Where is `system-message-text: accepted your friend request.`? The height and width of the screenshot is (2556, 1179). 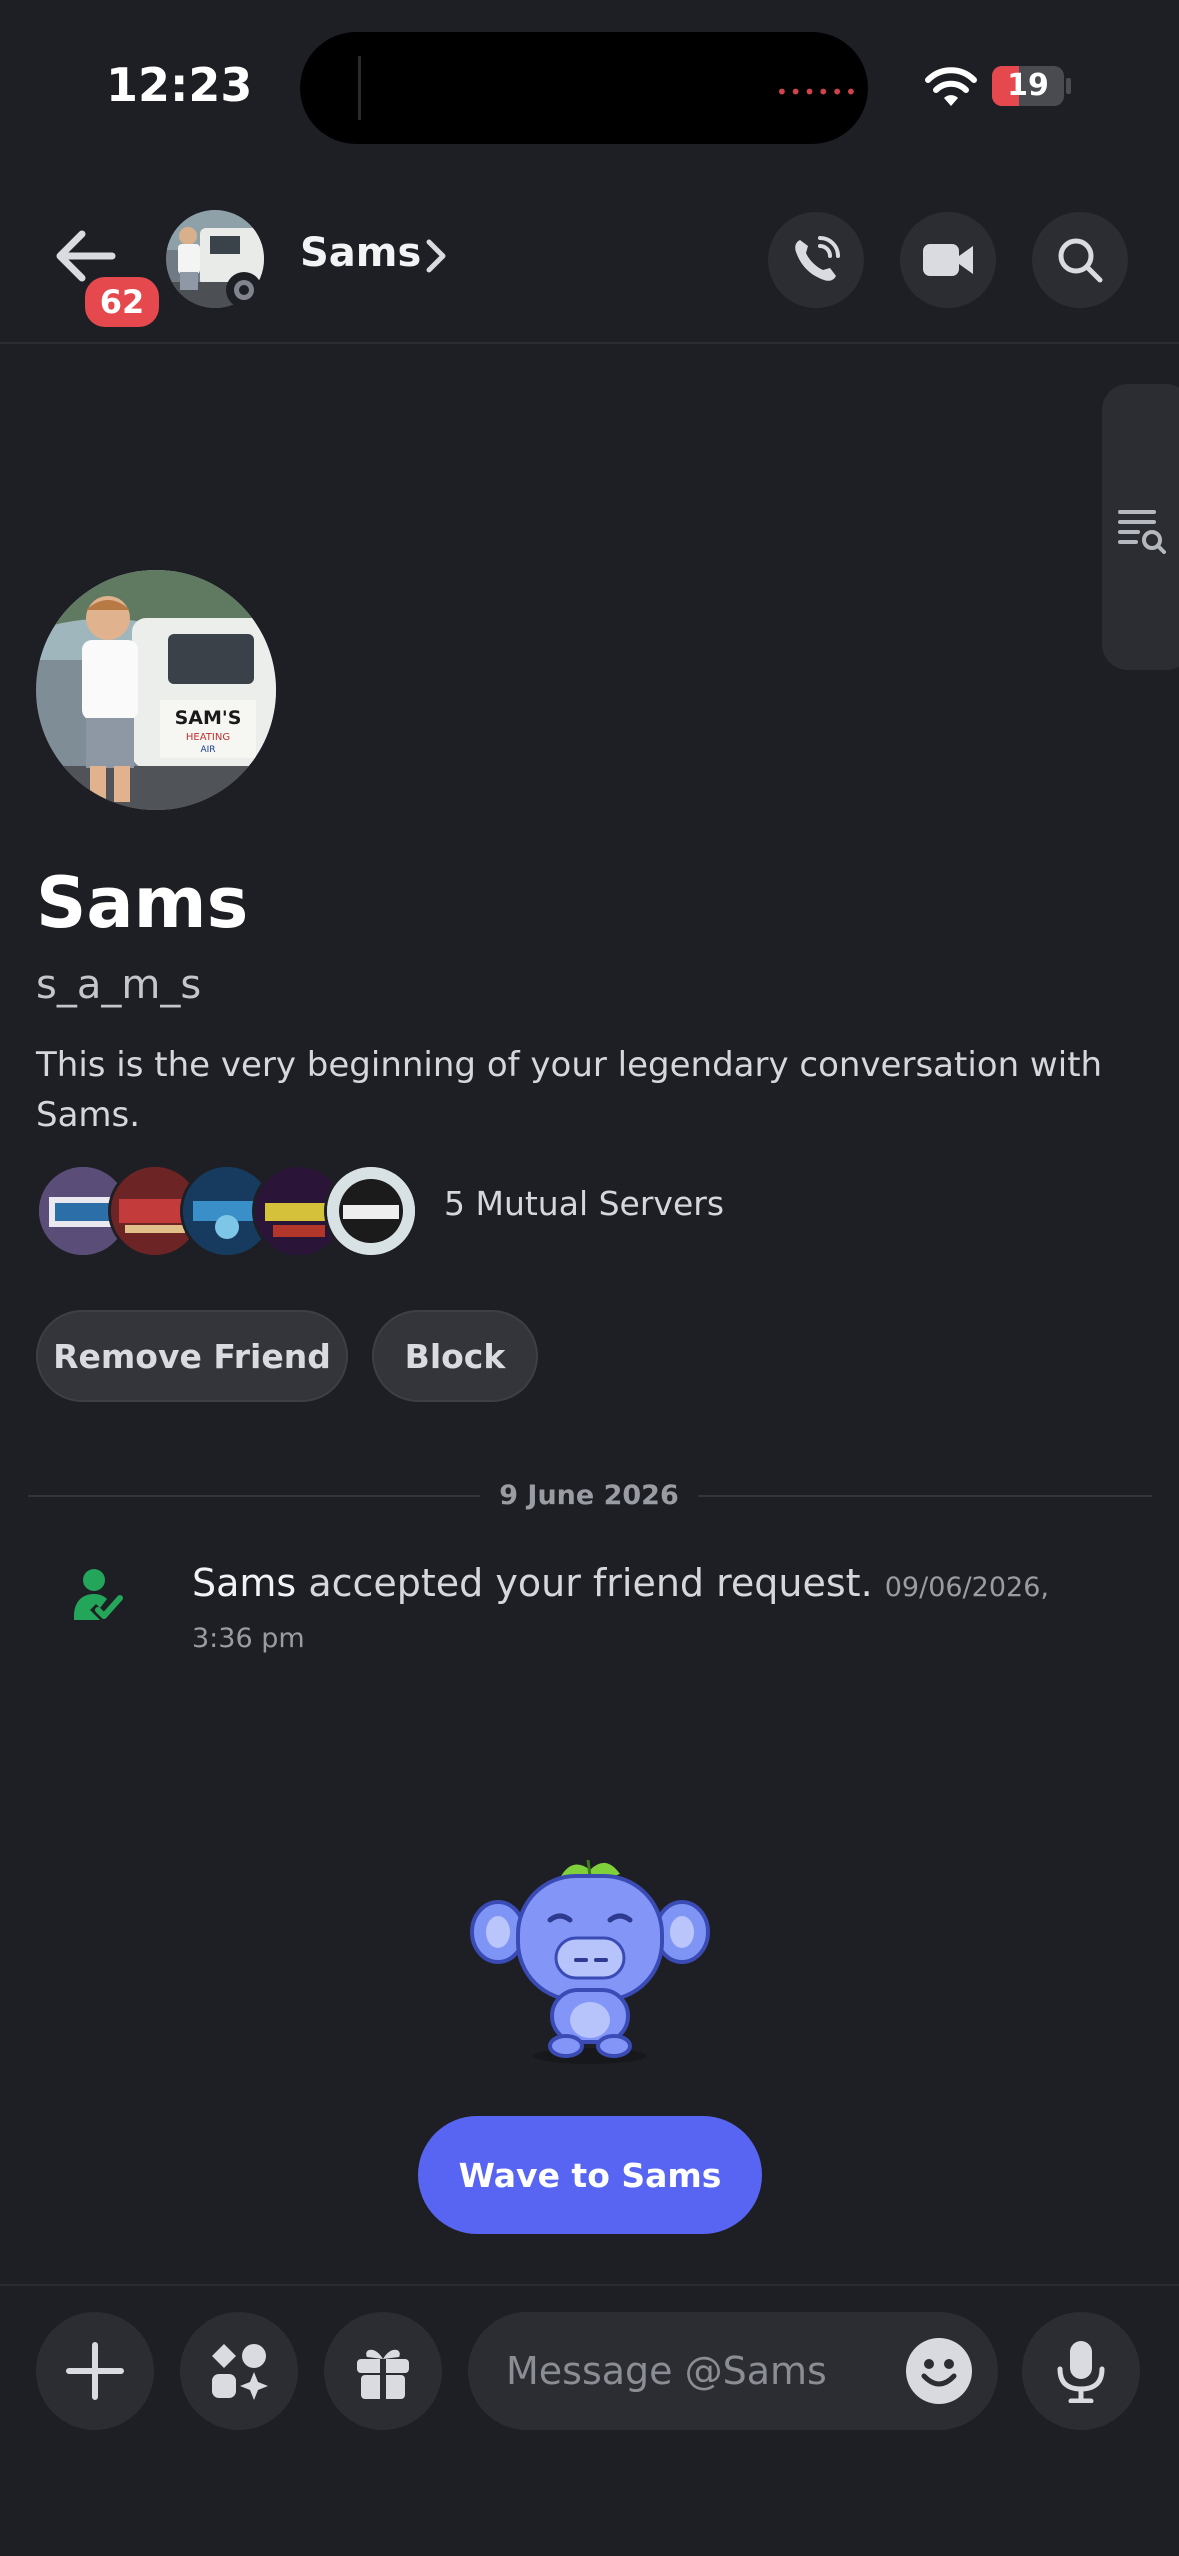 system-message-text: accepted your friend request. is located at coordinates (590, 1583).